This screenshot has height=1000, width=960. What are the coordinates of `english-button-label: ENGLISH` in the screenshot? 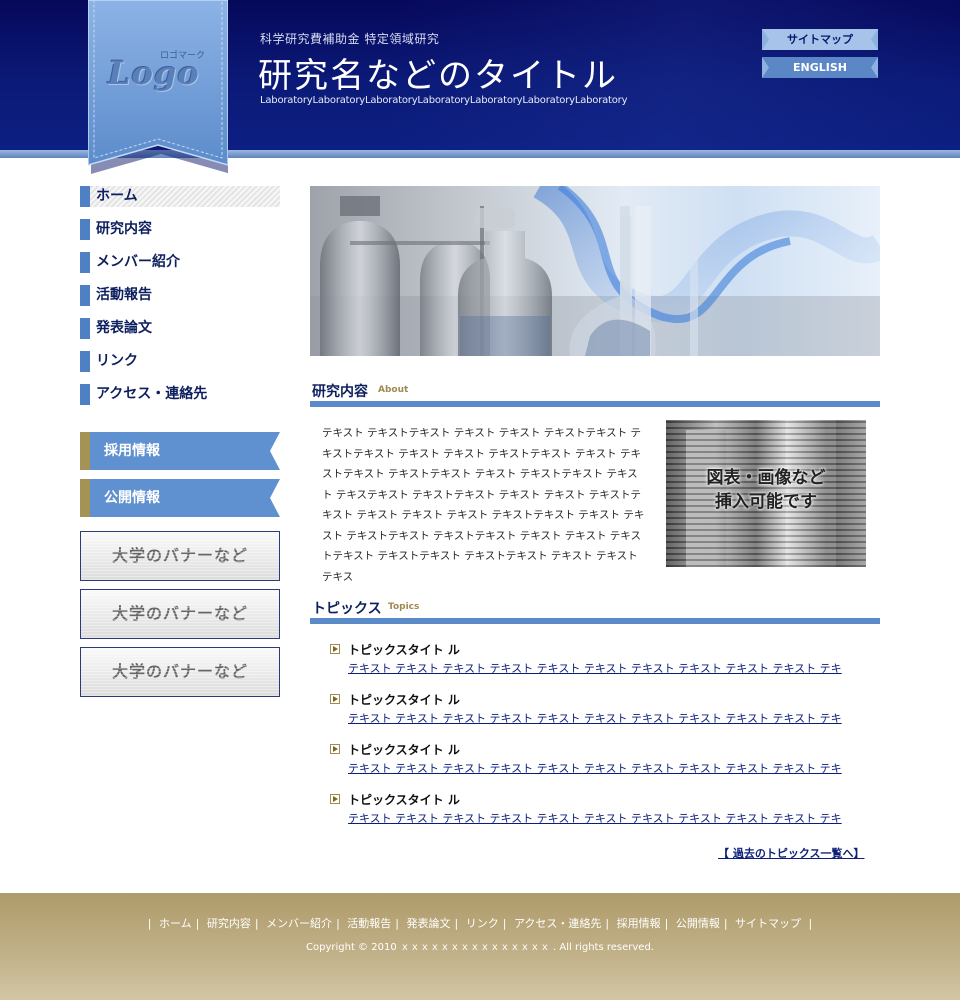 It's located at (820, 67).